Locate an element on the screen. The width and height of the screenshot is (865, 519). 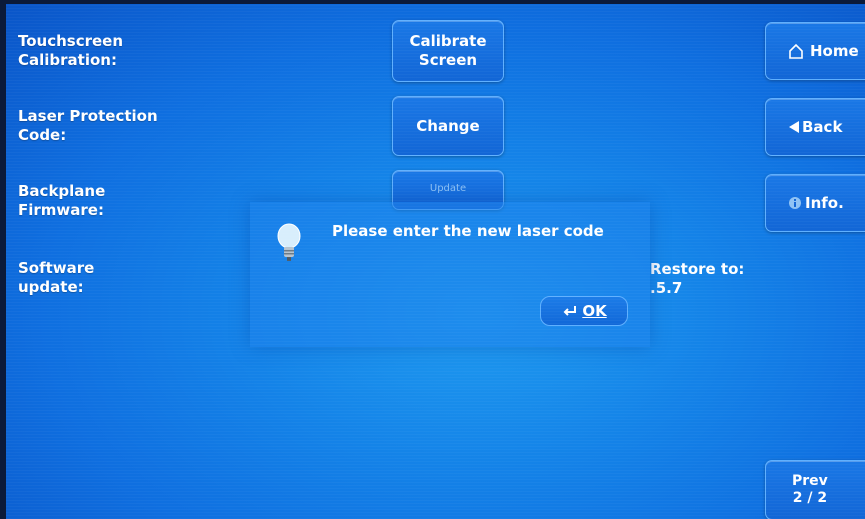
software-update-label: Software update: is located at coordinates (56, 277).